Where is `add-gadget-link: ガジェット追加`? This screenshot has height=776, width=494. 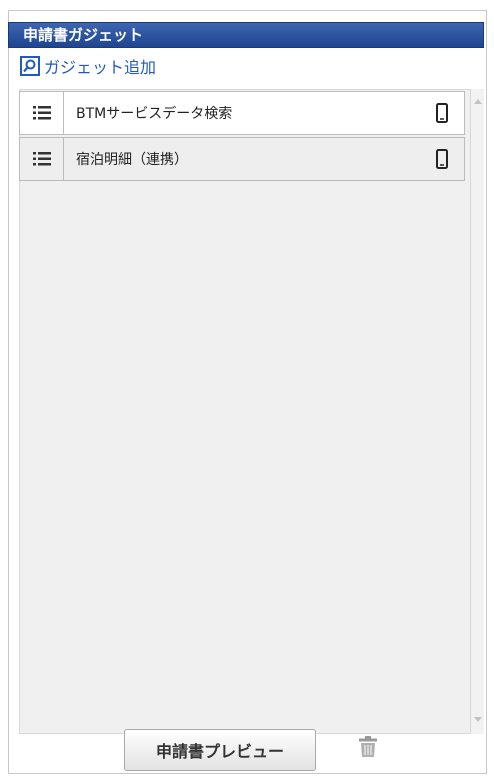
add-gadget-link: ガジェット追加 is located at coordinates (88, 66).